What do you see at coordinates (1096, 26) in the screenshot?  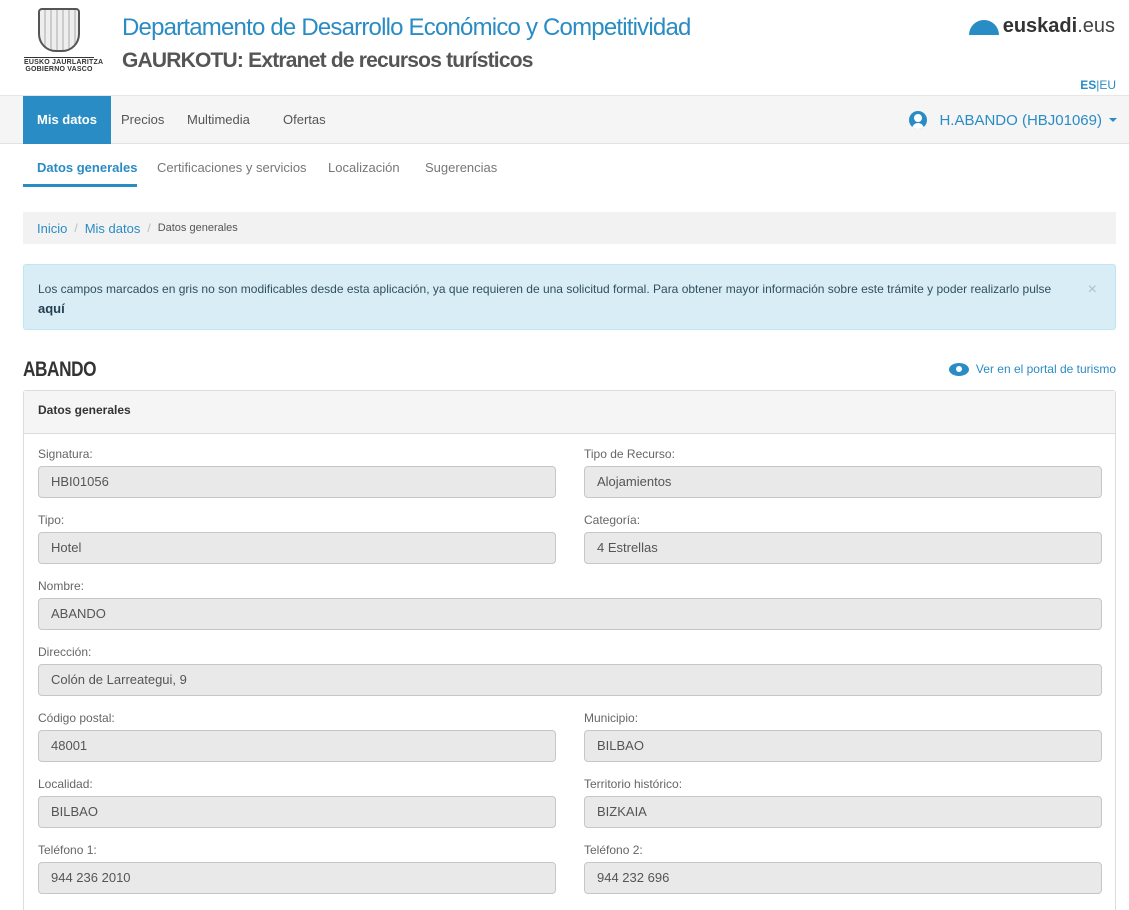 I see `euskadi-logo-suffix: .eus` at bounding box center [1096, 26].